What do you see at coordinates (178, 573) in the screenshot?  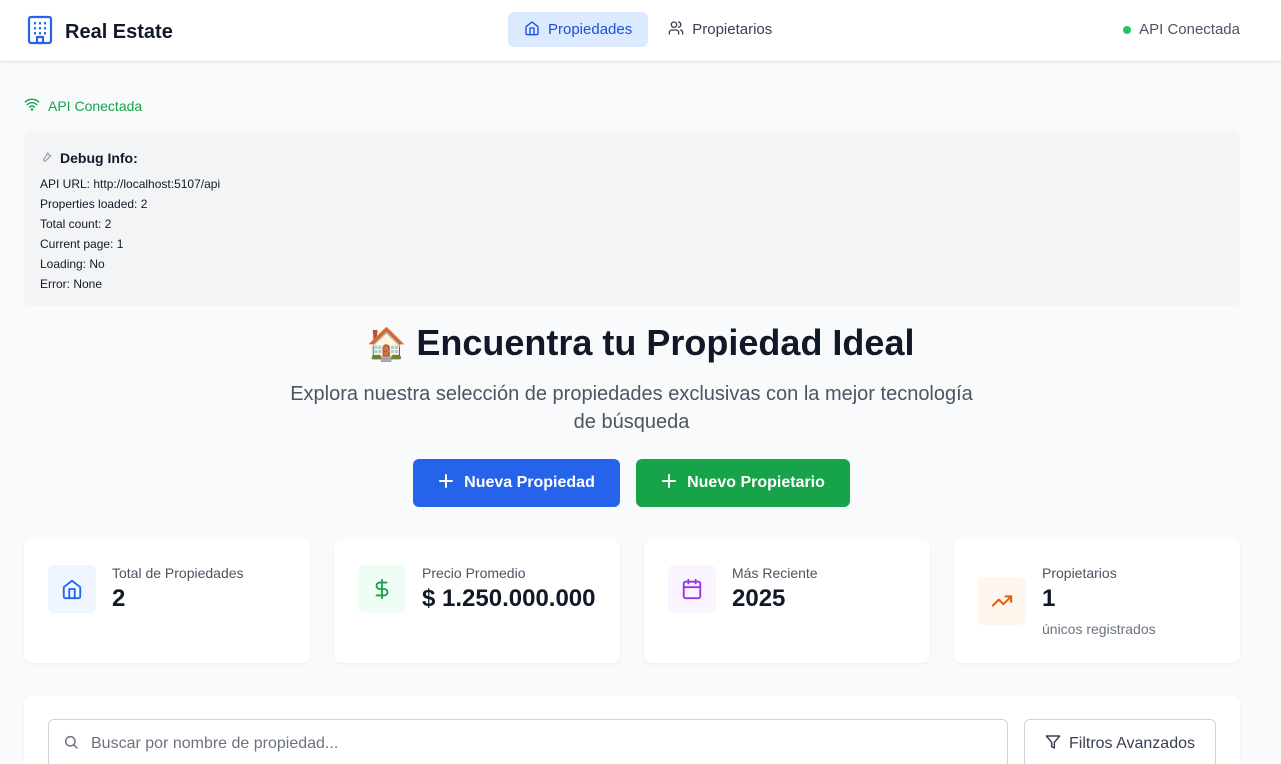 I see `stat-label: Total de Propiedades` at bounding box center [178, 573].